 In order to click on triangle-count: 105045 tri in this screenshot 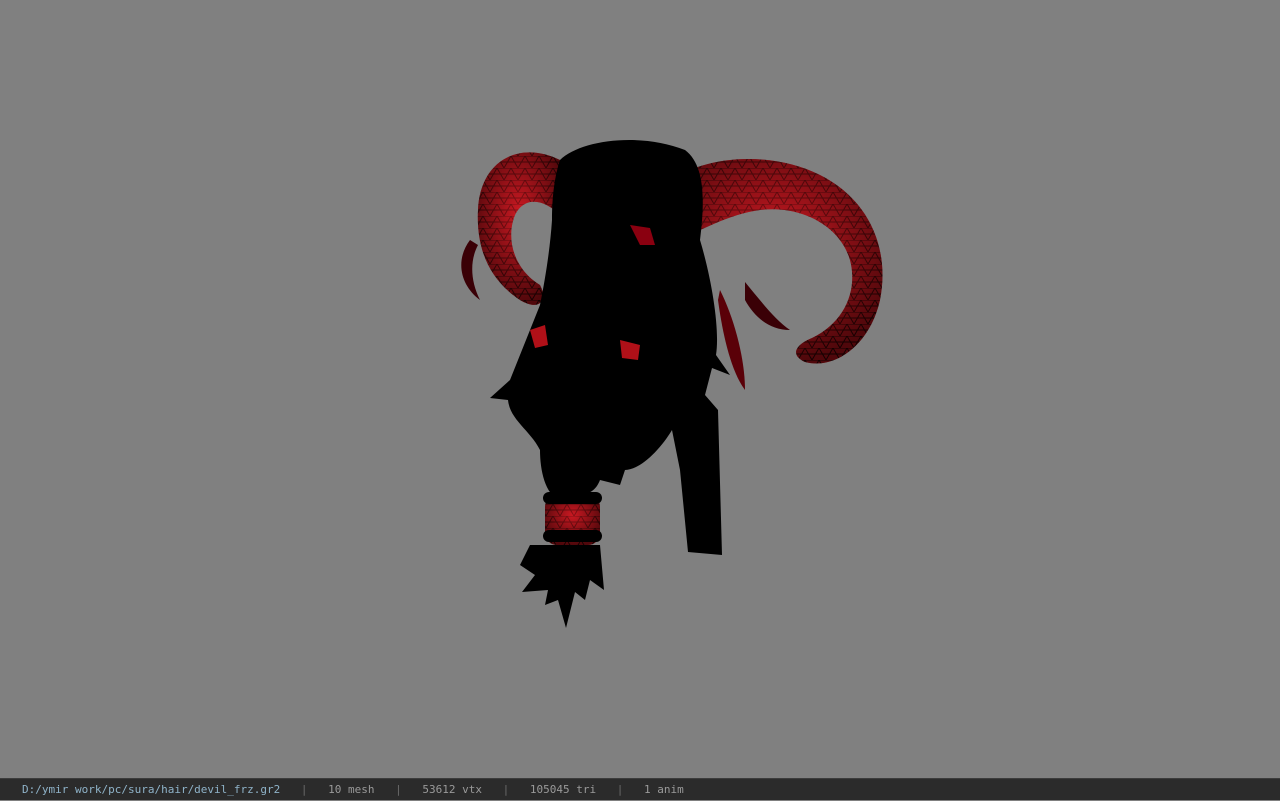, I will do `click(563, 789)`.